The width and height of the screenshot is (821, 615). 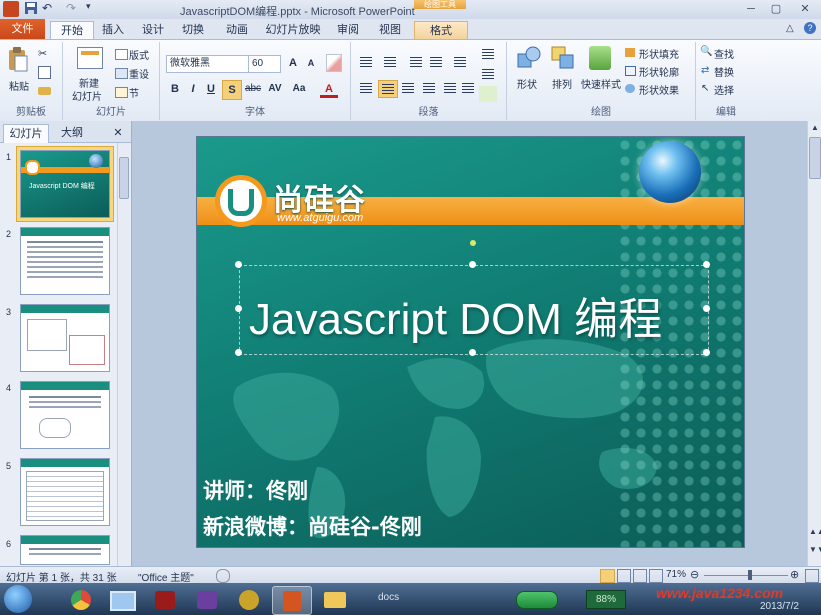 I want to click on chrome-taskbar-icon, so click(x=81, y=599).